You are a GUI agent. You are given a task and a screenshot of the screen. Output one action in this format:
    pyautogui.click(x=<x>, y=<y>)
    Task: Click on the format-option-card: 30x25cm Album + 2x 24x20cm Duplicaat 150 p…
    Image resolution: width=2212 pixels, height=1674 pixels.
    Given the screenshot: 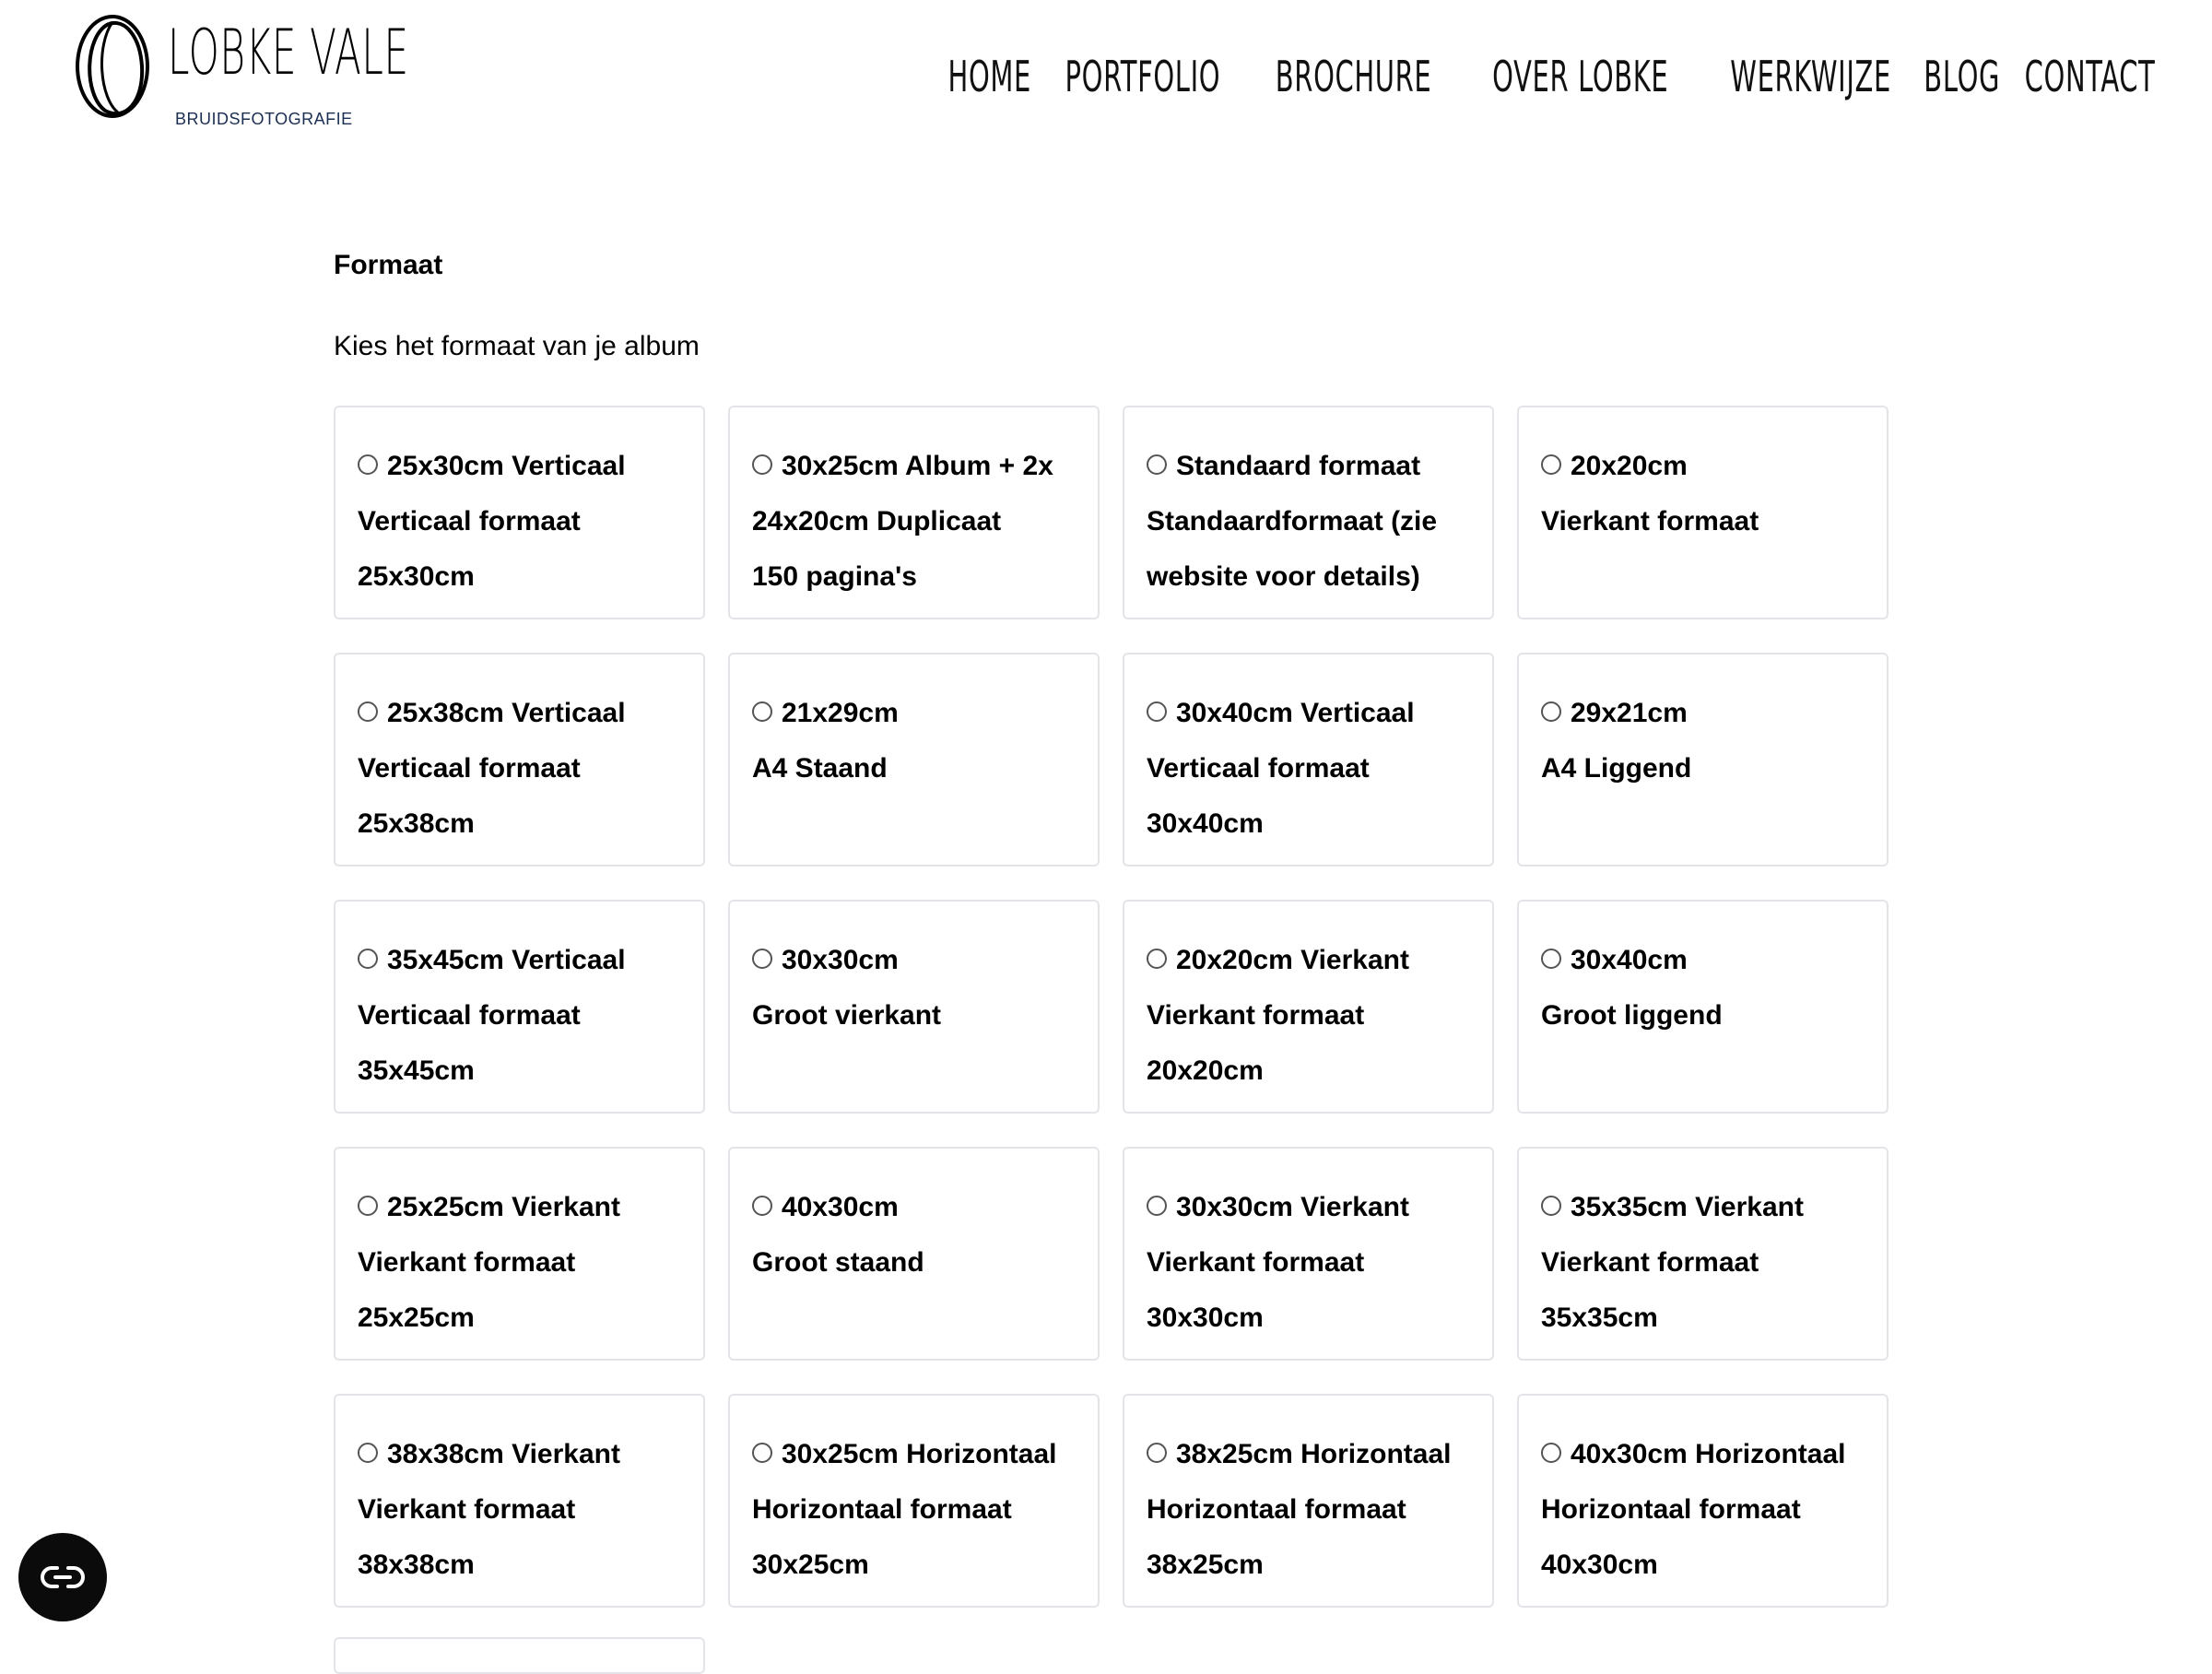 What is the action you would take?
    pyautogui.click(x=914, y=513)
    